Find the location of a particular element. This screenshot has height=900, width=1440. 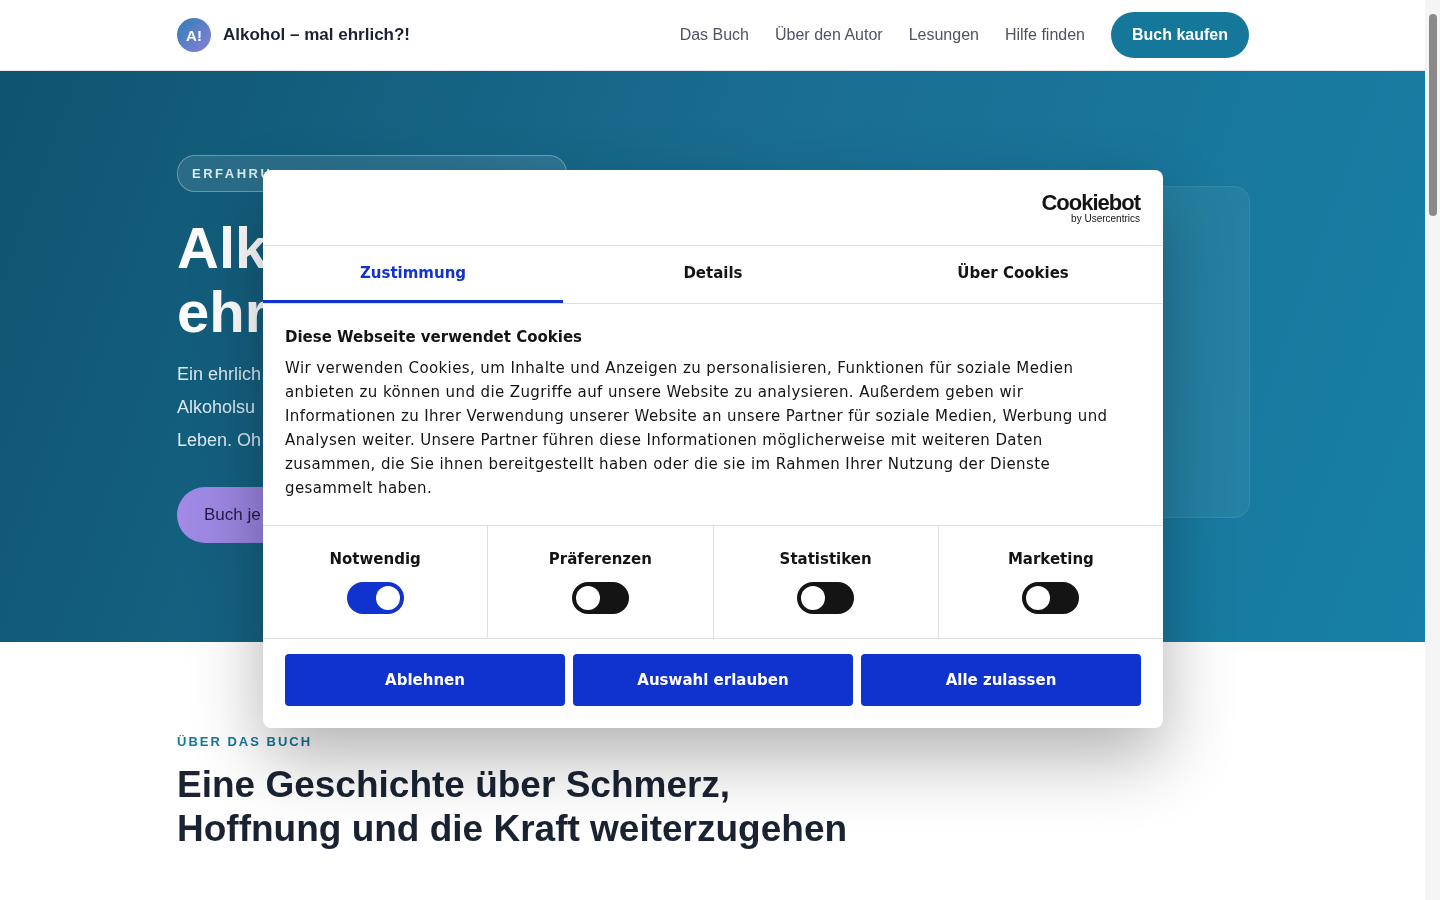

buy-button: Buch kaufen is located at coordinates (1180, 35).